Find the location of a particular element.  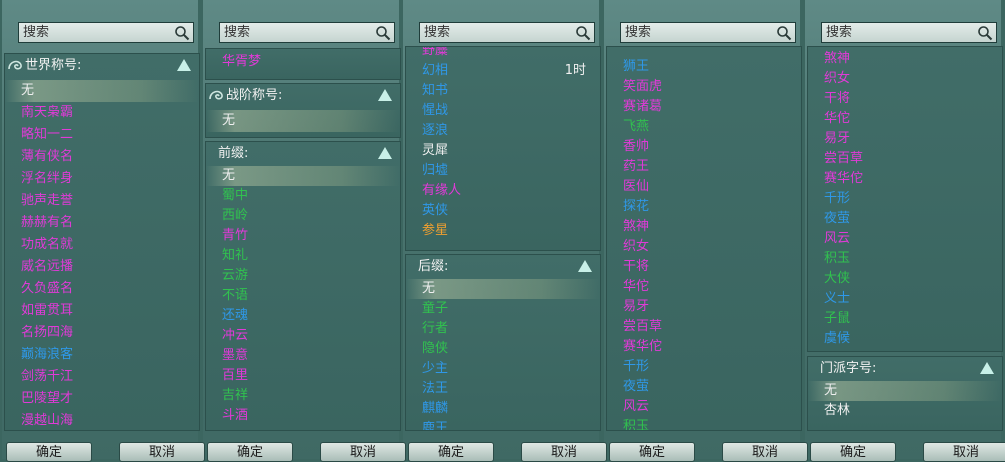

list-item: 云游 is located at coordinates (303, 276).